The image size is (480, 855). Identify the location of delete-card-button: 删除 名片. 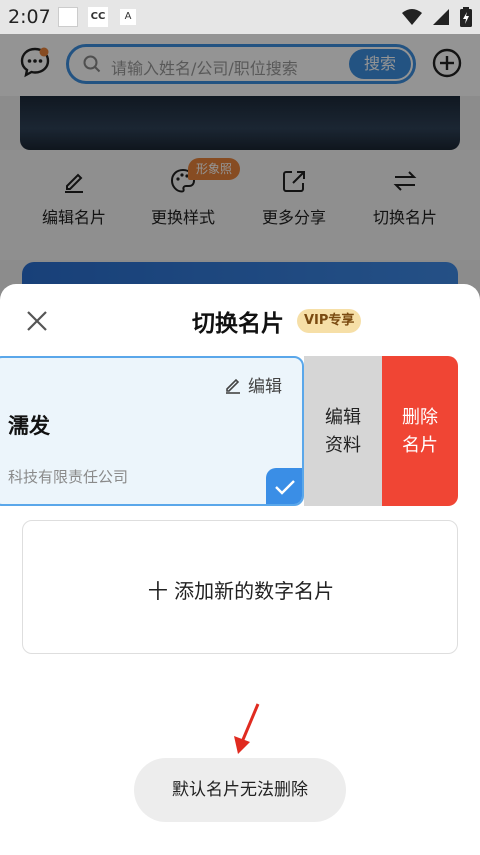
(420, 431).